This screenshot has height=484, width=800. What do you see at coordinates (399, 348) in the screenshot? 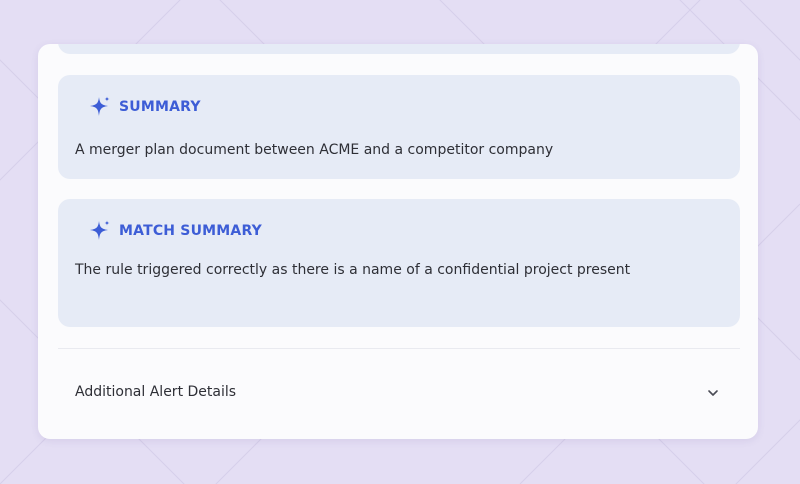
I see `divider` at bounding box center [399, 348].